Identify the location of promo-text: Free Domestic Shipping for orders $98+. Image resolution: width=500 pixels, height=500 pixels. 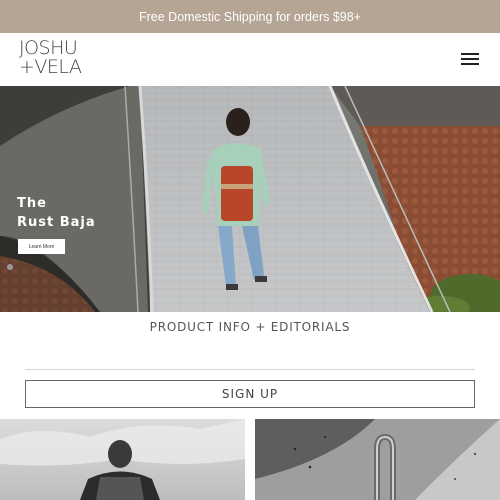
(250, 16).